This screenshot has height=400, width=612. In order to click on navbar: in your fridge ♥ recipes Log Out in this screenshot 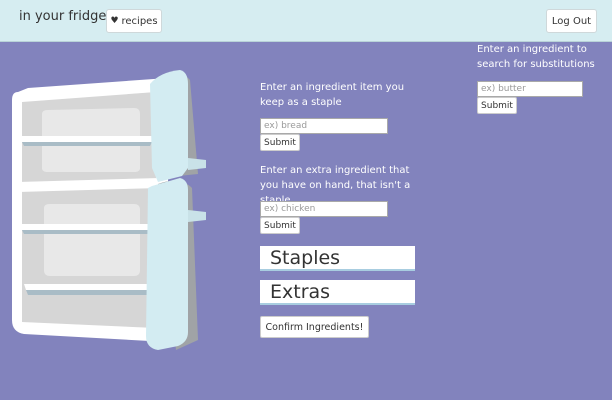, I will do `click(306, 21)`.